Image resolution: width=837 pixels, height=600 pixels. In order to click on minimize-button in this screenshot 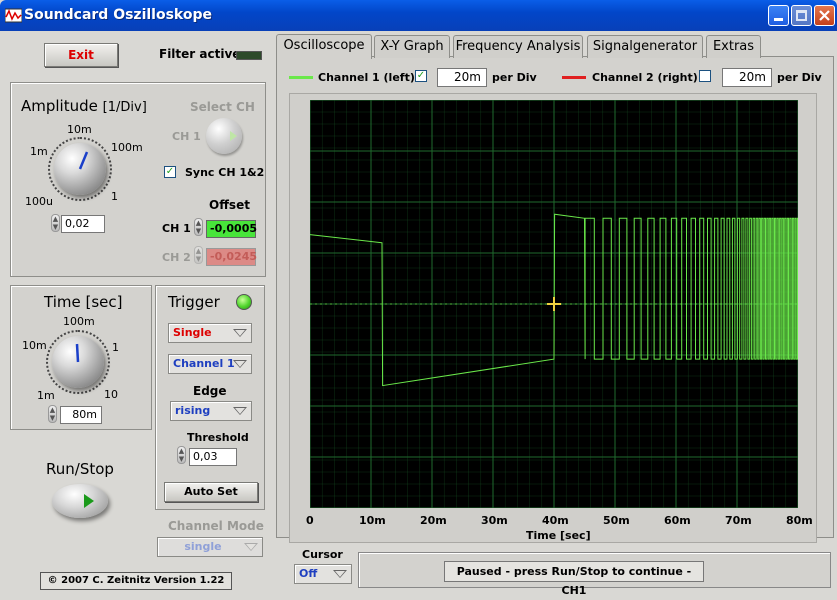, I will do `click(778, 15)`.